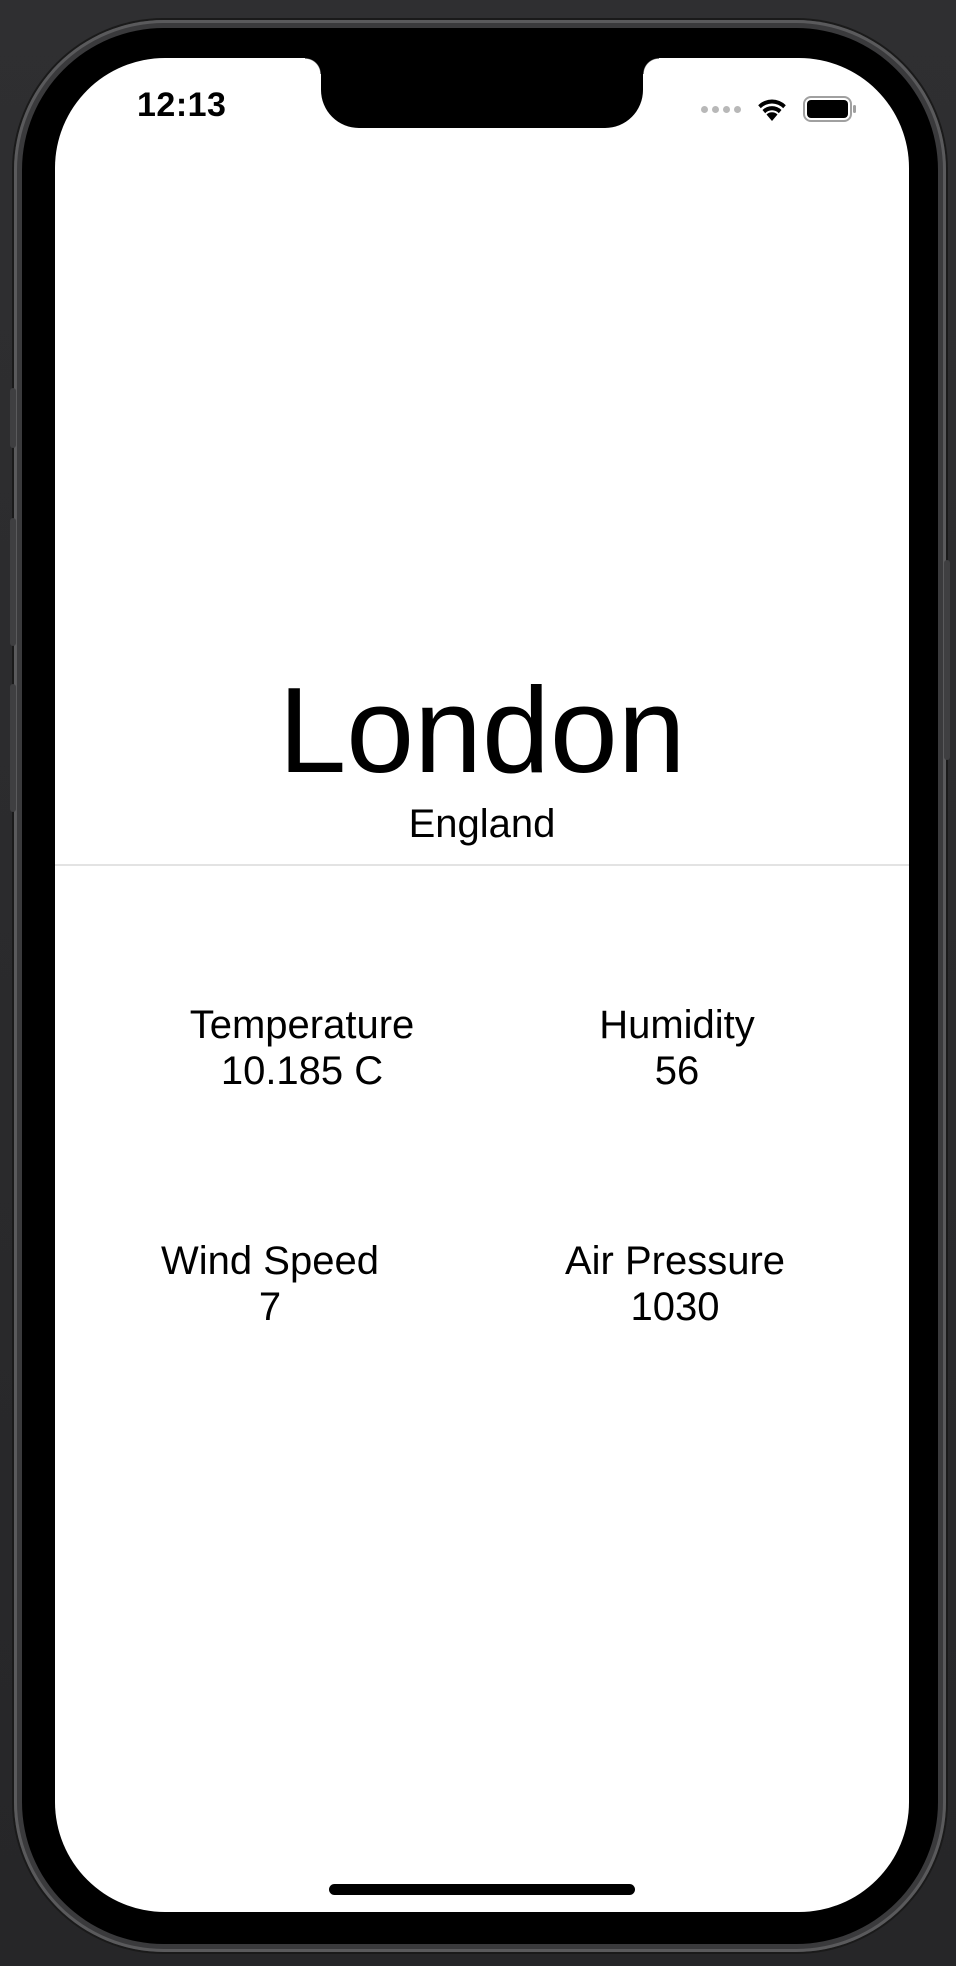 Image resolution: width=956 pixels, height=1966 pixels. What do you see at coordinates (302, 1025) in the screenshot?
I see `temperature-label: Temperature` at bounding box center [302, 1025].